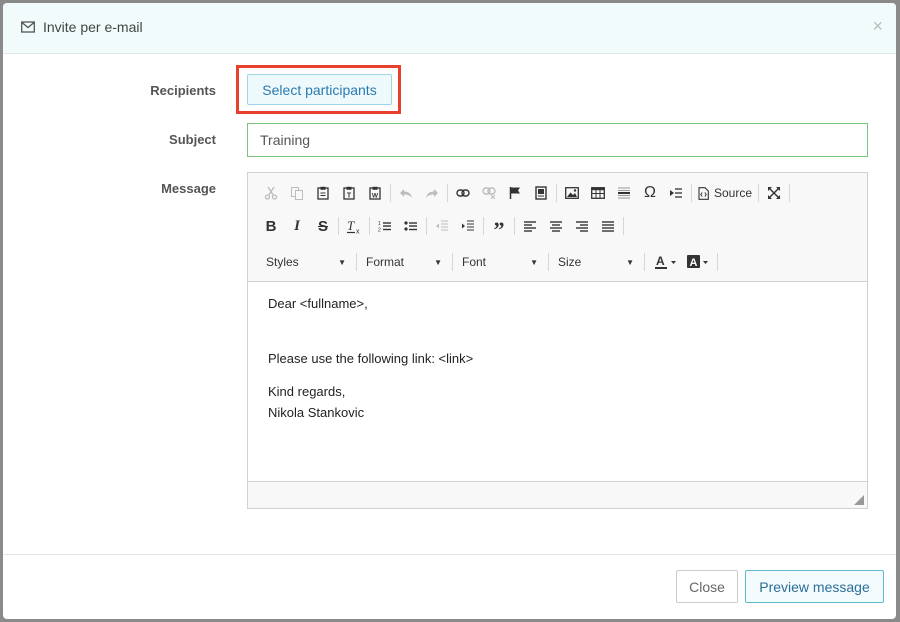  I want to click on message-label: Message, so click(188, 188).